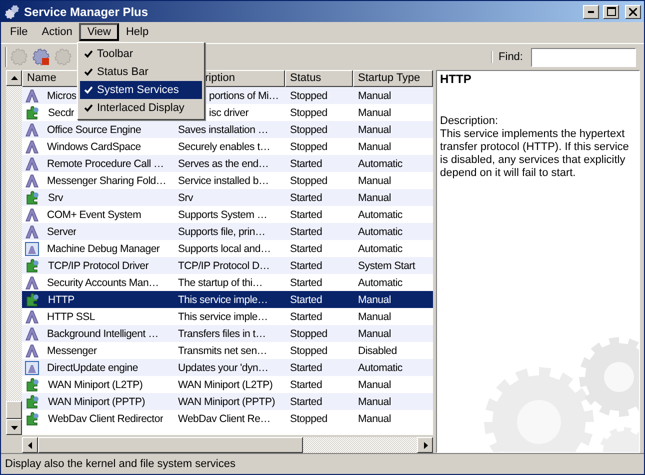 The height and width of the screenshot is (475, 645). Describe the element at coordinates (14, 427) in the screenshot. I see `scroll-down-button` at that location.